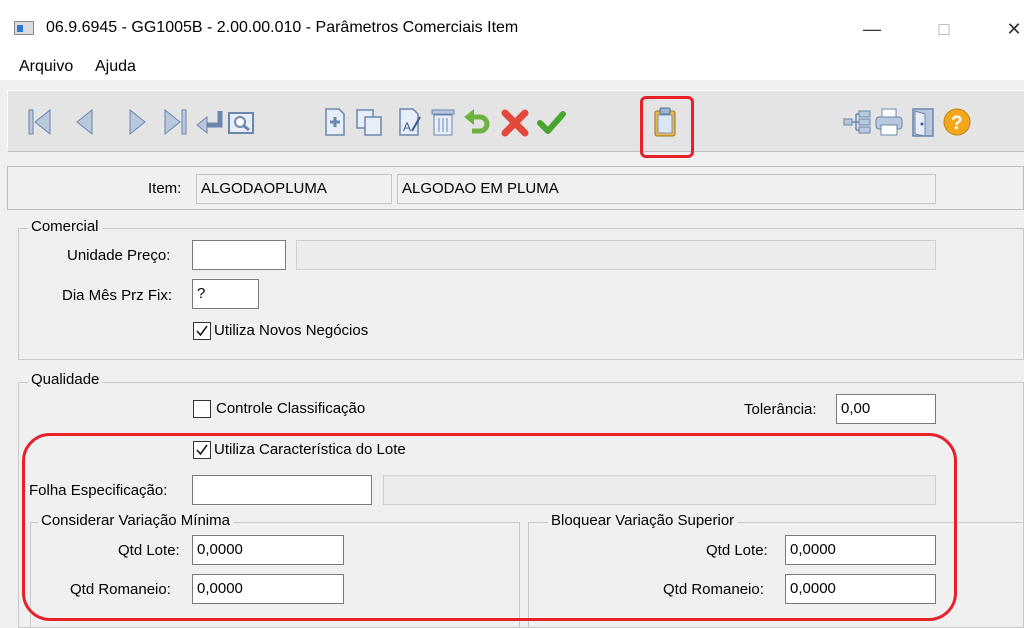 This screenshot has width=1024, height=628. What do you see at coordinates (65, 226) in the screenshot?
I see `comercial-title: Comercial` at bounding box center [65, 226].